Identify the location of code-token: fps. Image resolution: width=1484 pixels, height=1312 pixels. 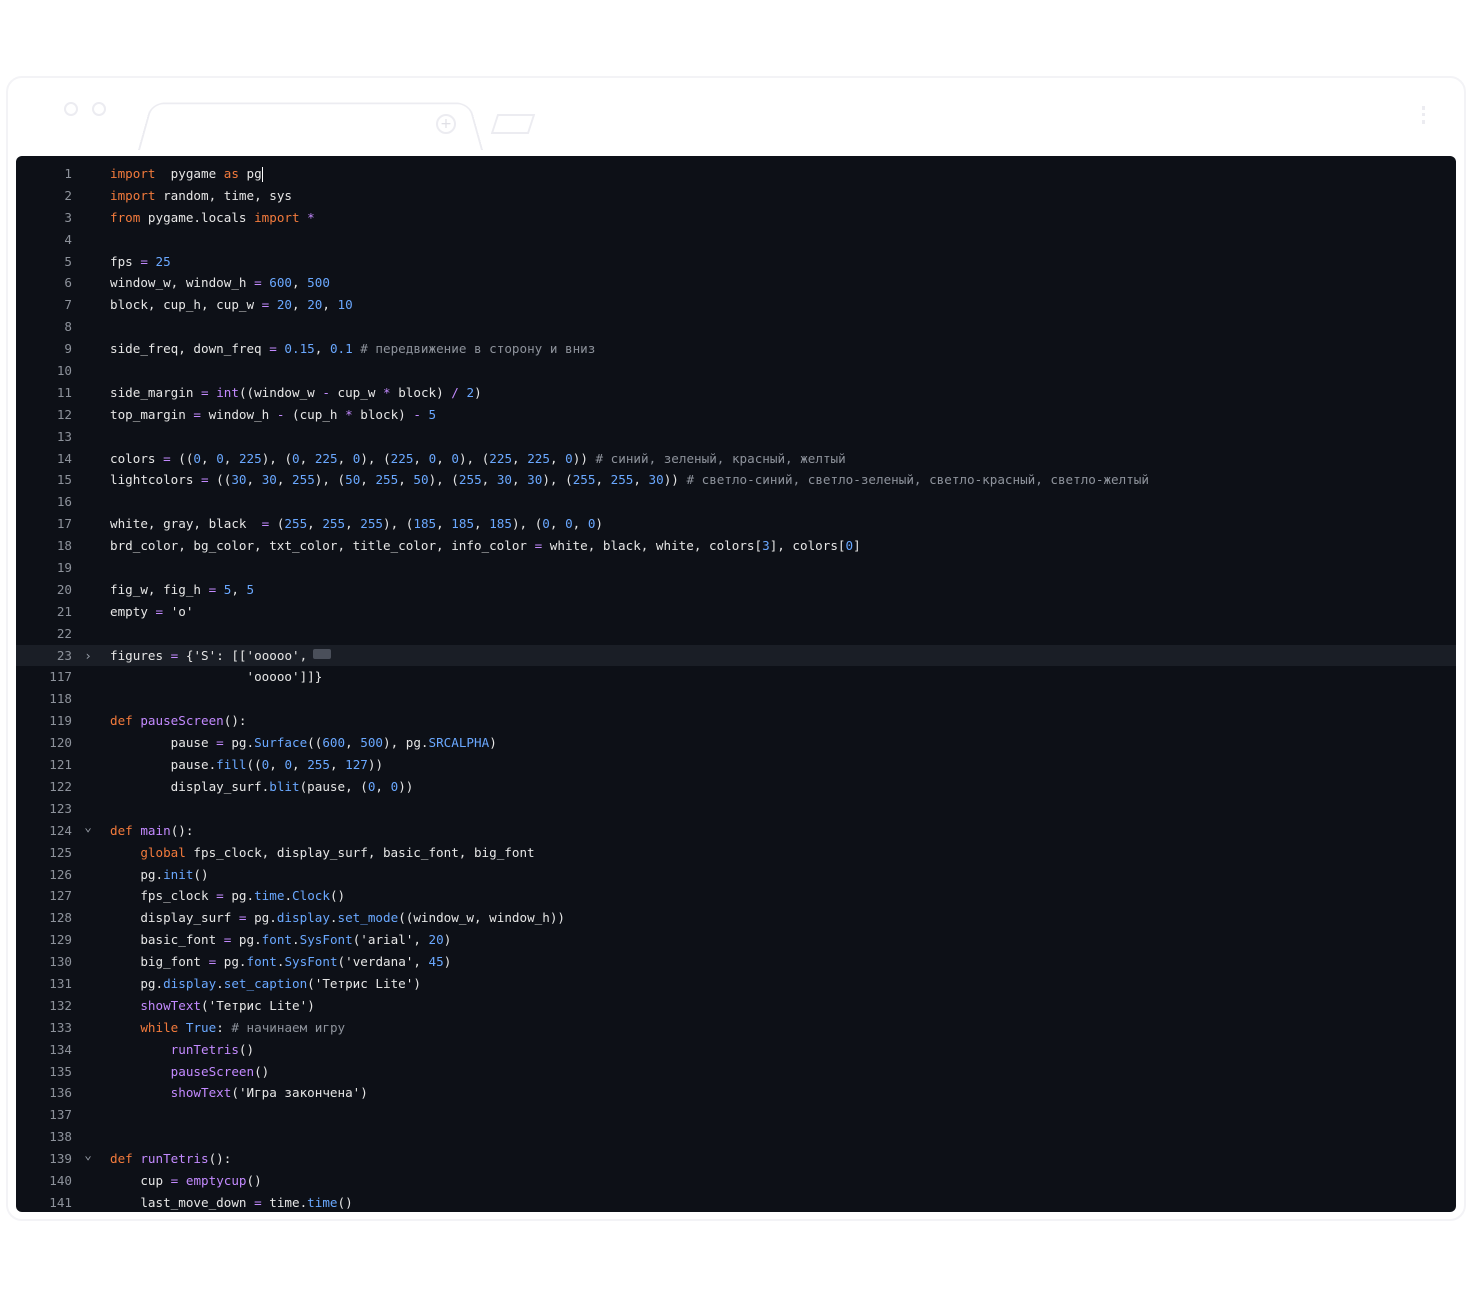
(125, 261).